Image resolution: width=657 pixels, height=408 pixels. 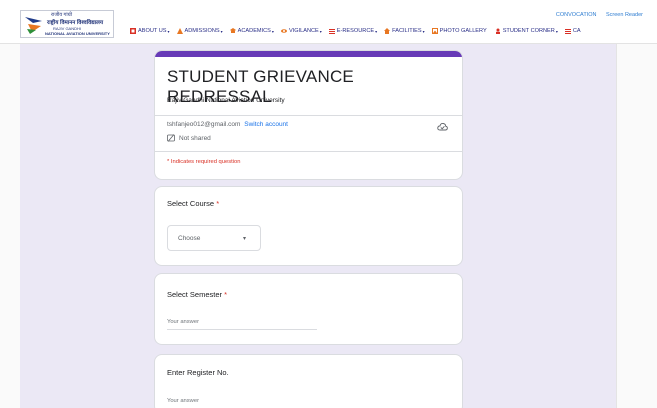 What do you see at coordinates (189, 238) in the screenshot?
I see `dropdown-value: Choose` at bounding box center [189, 238].